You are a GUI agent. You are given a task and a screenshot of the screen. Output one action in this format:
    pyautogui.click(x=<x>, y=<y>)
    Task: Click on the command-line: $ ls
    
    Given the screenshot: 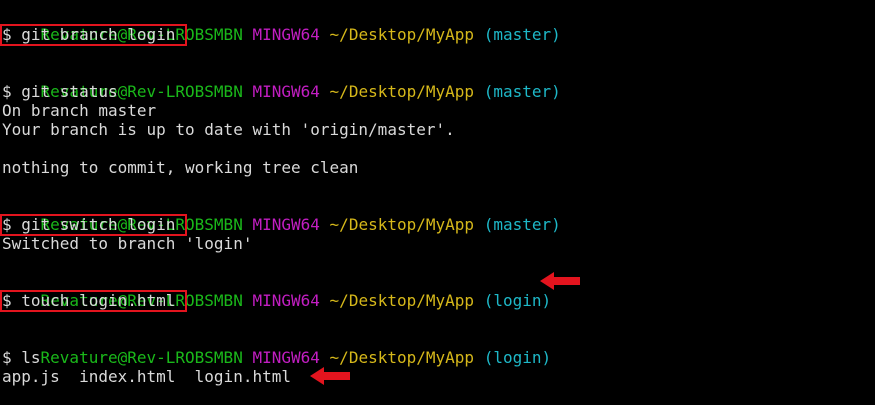 What is the action you would take?
    pyautogui.click(x=21, y=357)
    